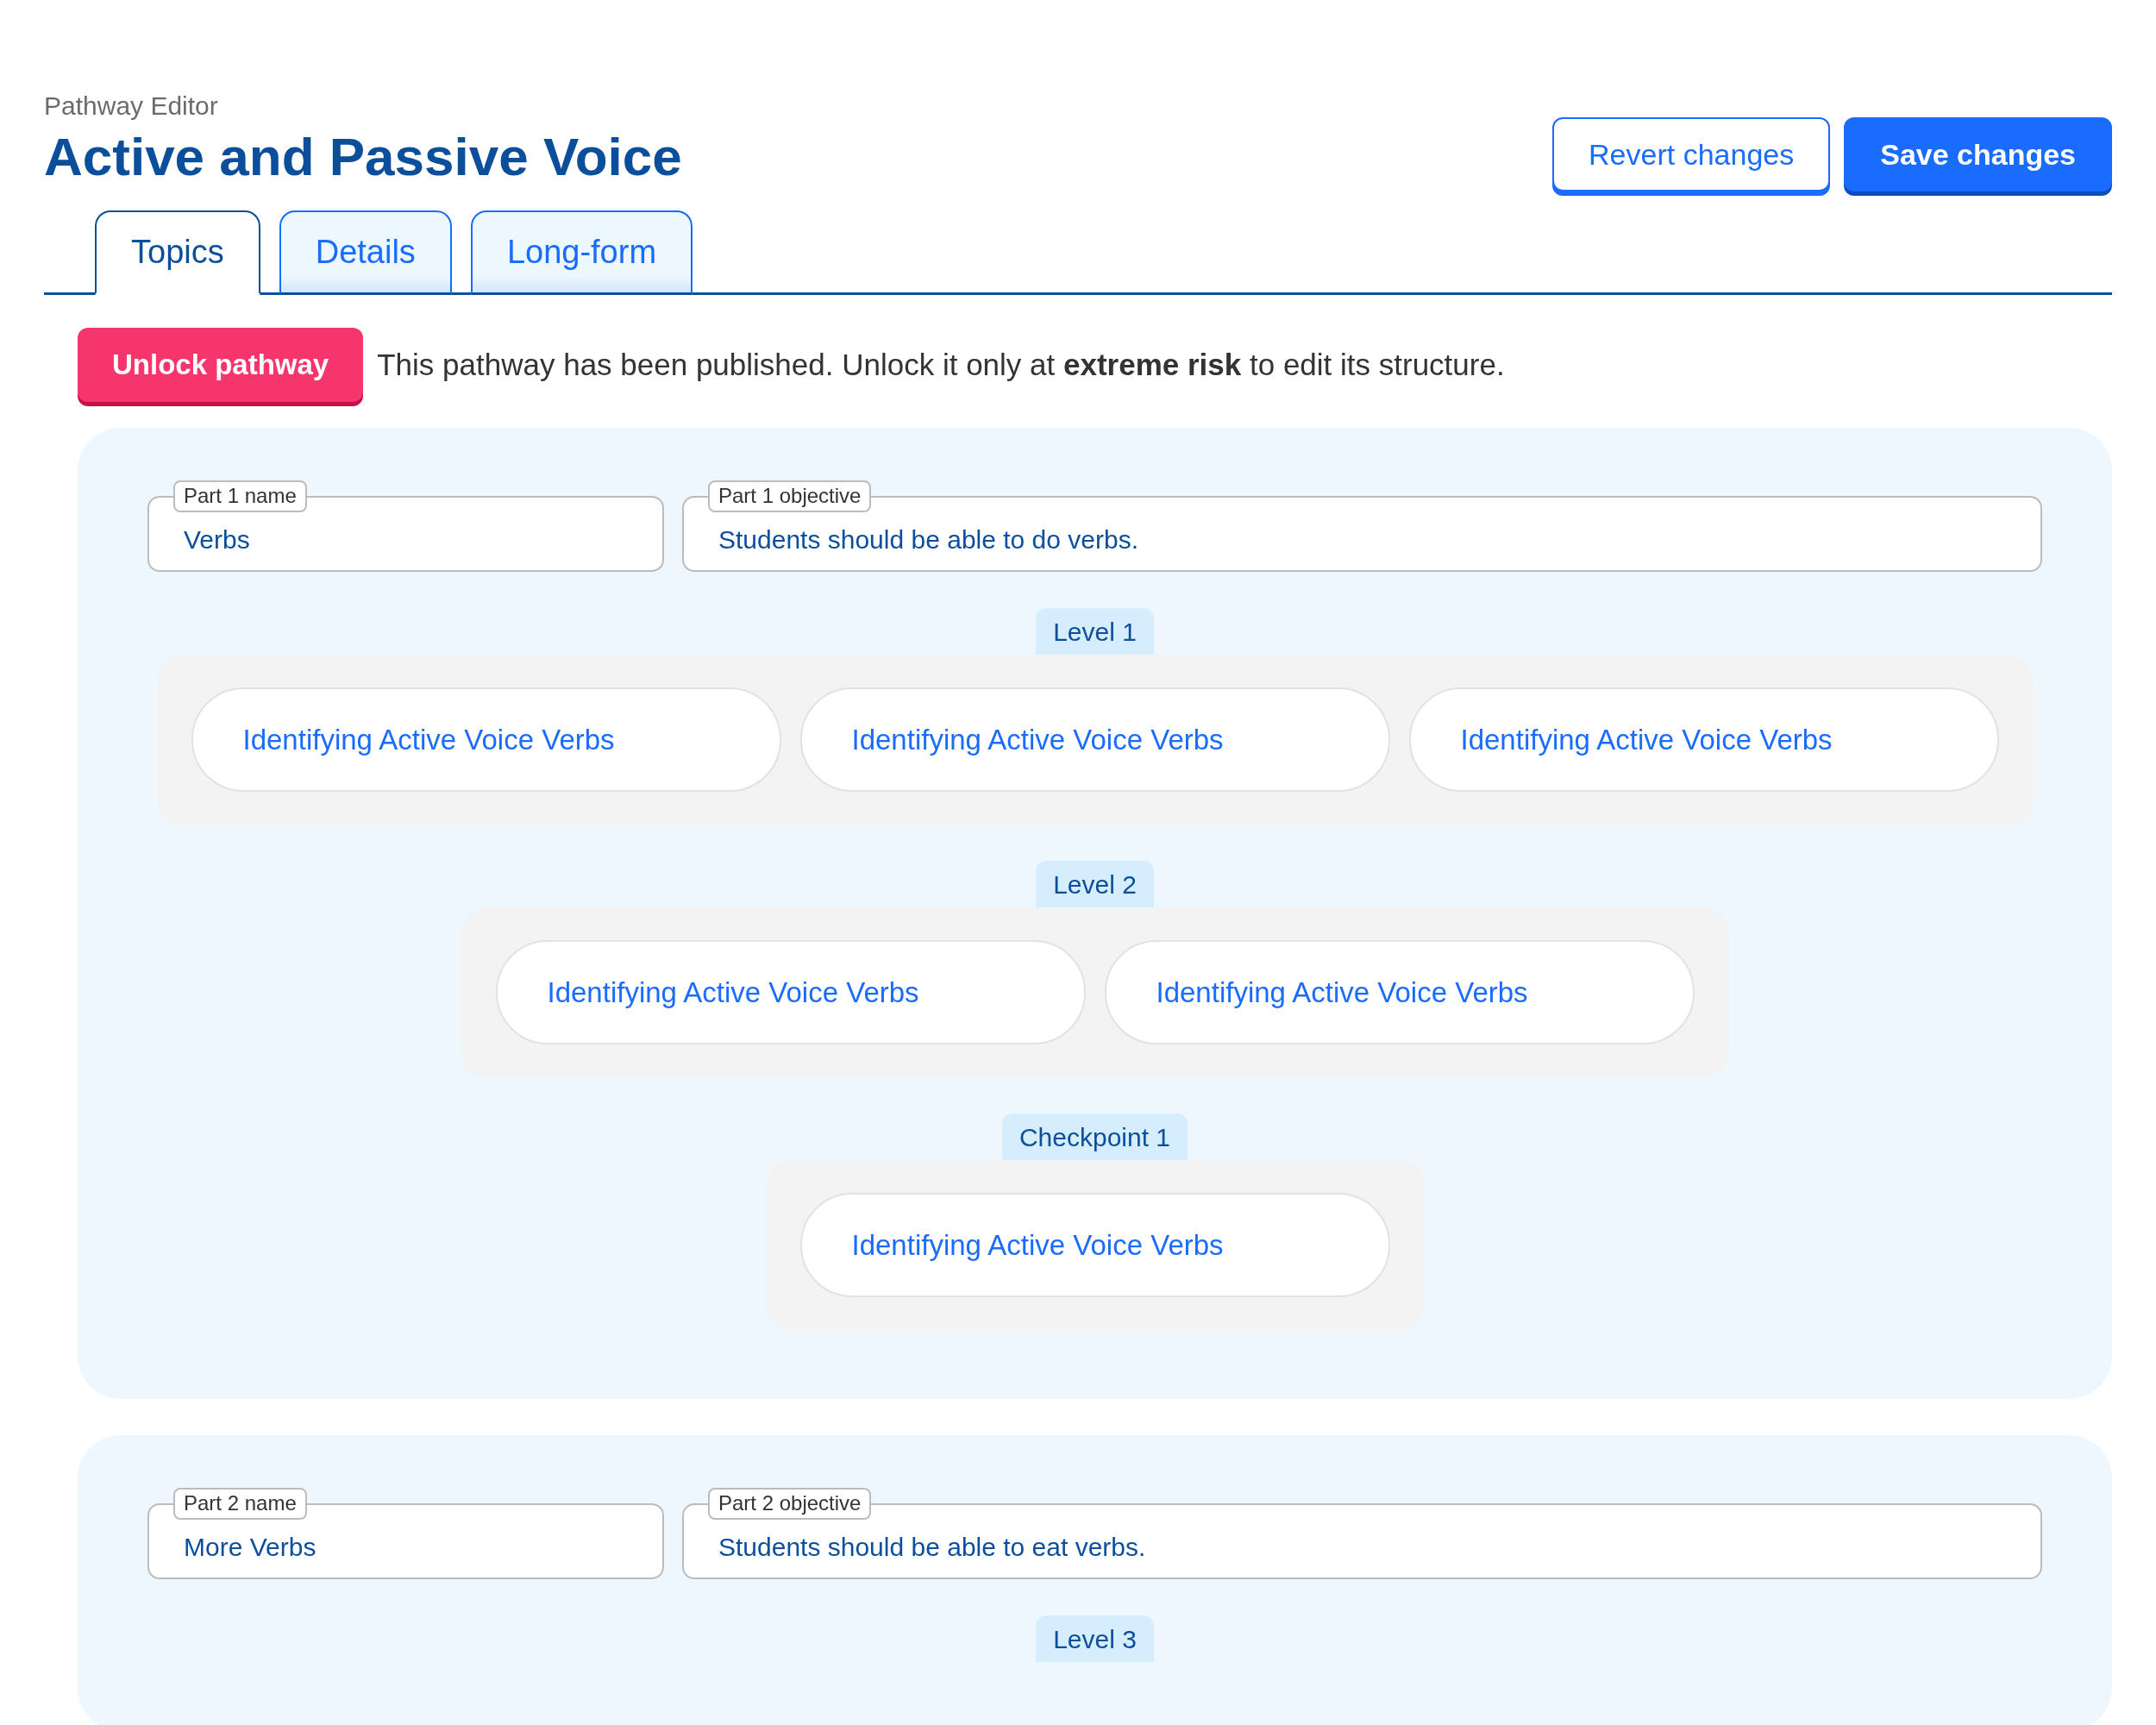 The width and height of the screenshot is (2156, 1725). Describe the element at coordinates (1094, 1137) in the screenshot. I see `section-label: Checkpoint 1` at that location.